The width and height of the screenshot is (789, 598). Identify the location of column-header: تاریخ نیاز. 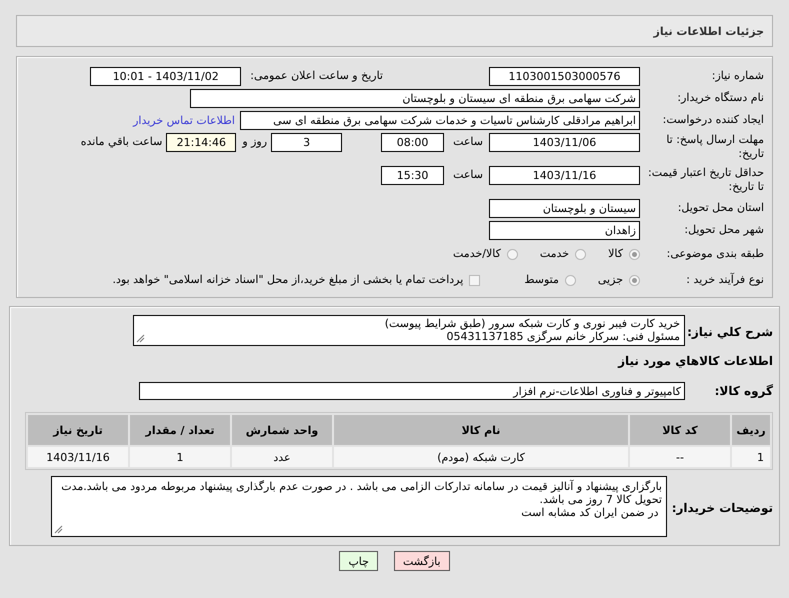
(78, 430).